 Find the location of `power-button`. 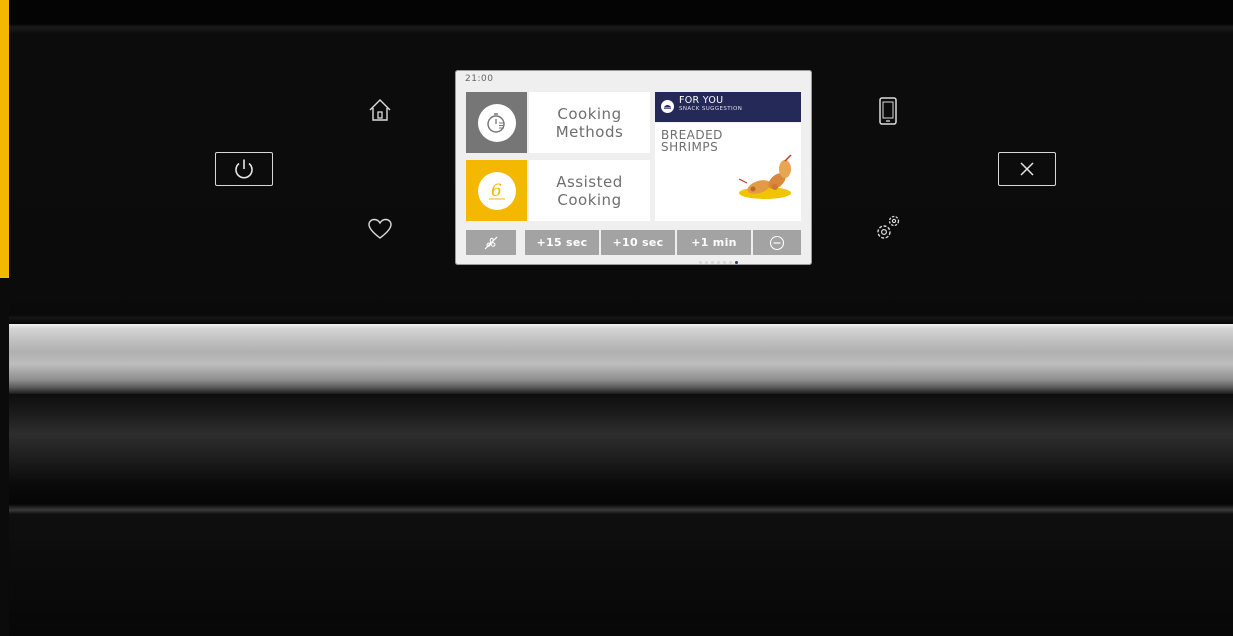

power-button is located at coordinates (244, 169).